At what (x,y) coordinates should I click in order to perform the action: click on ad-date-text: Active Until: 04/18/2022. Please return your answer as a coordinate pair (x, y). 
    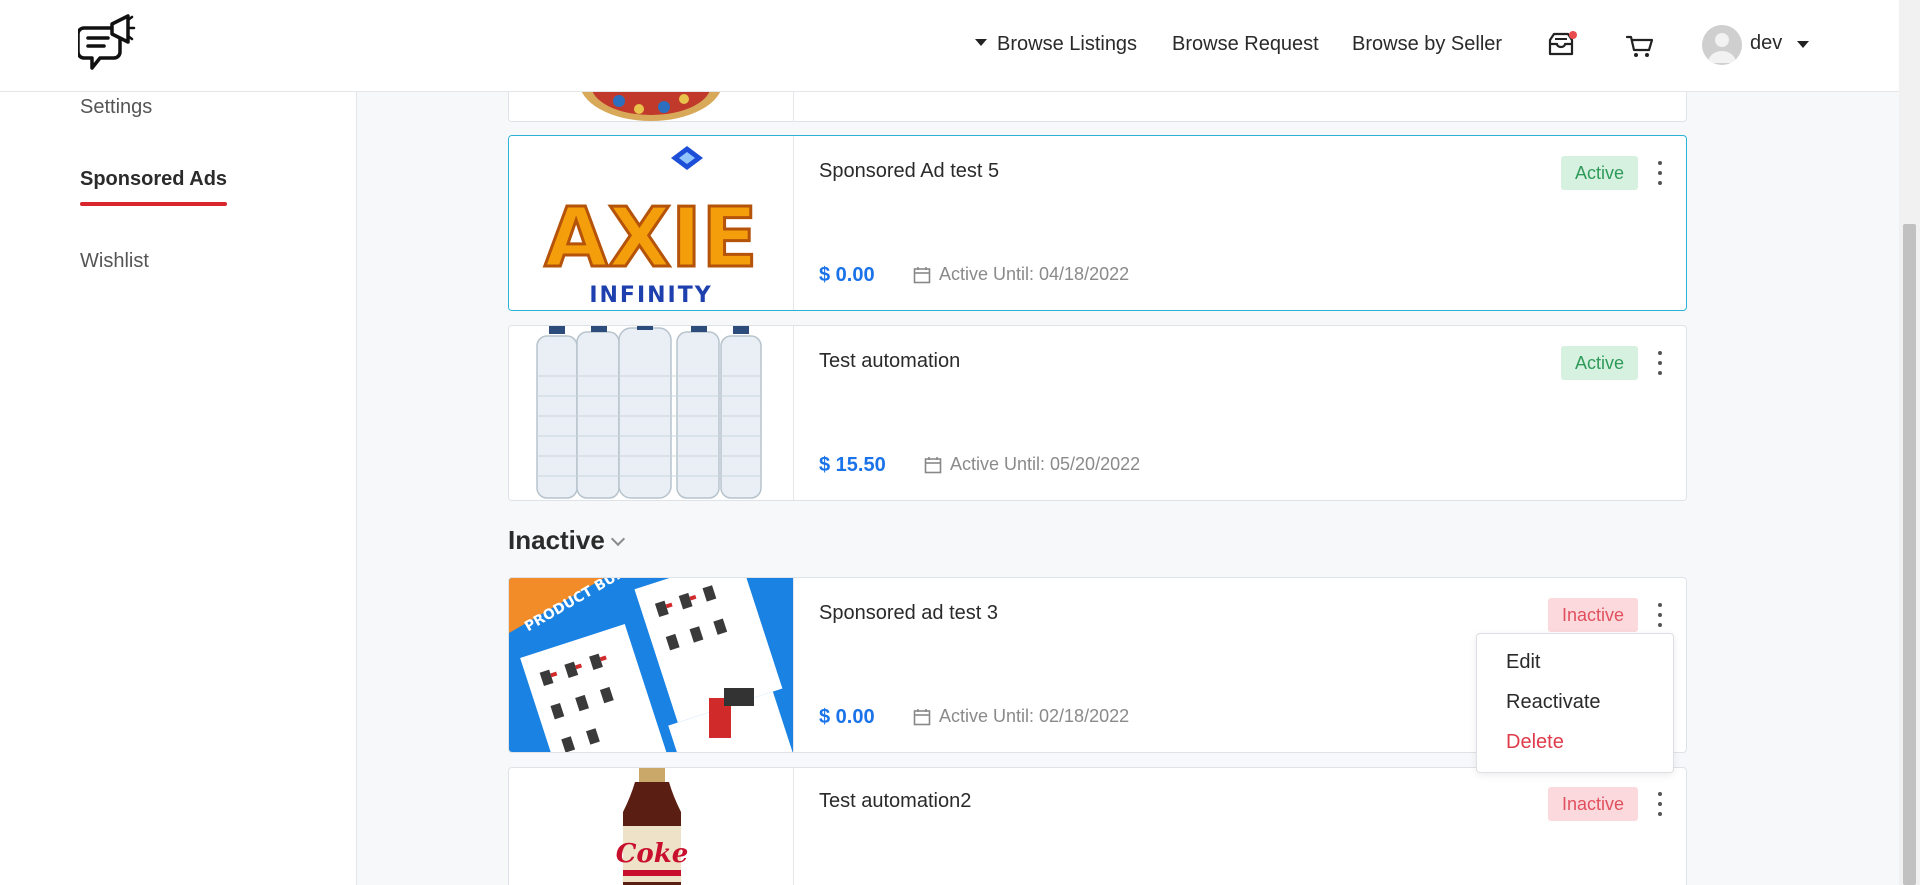
    Looking at the image, I should click on (1034, 274).